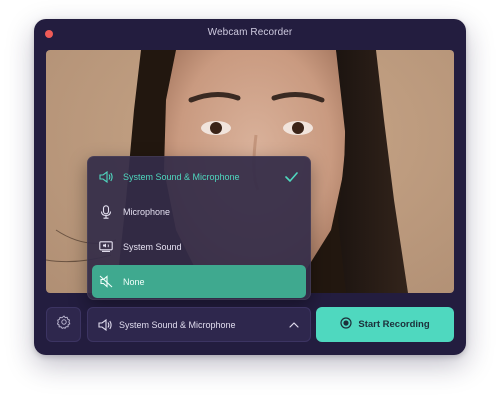  What do you see at coordinates (346, 325) in the screenshot?
I see `record-icon` at bounding box center [346, 325].